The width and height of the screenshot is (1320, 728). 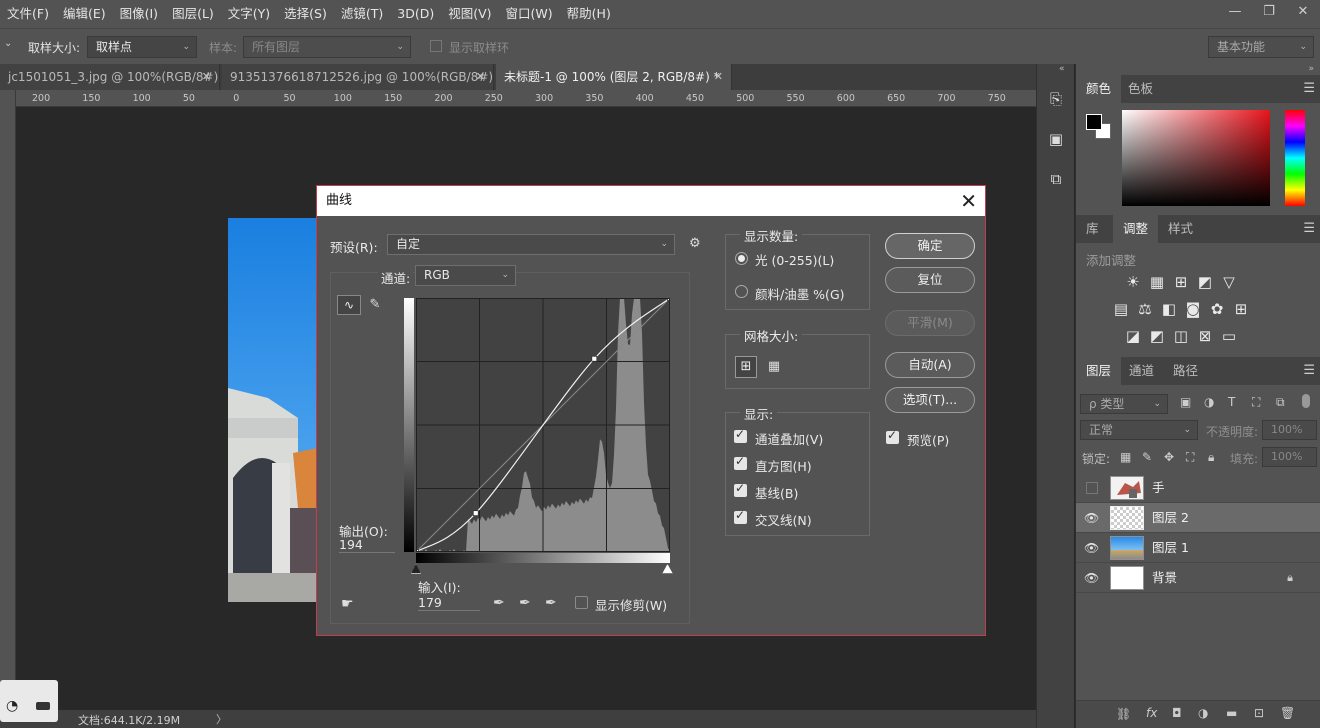 I want to click on lock-artboard-icon: ⛶, so click(x=1190, y=457).